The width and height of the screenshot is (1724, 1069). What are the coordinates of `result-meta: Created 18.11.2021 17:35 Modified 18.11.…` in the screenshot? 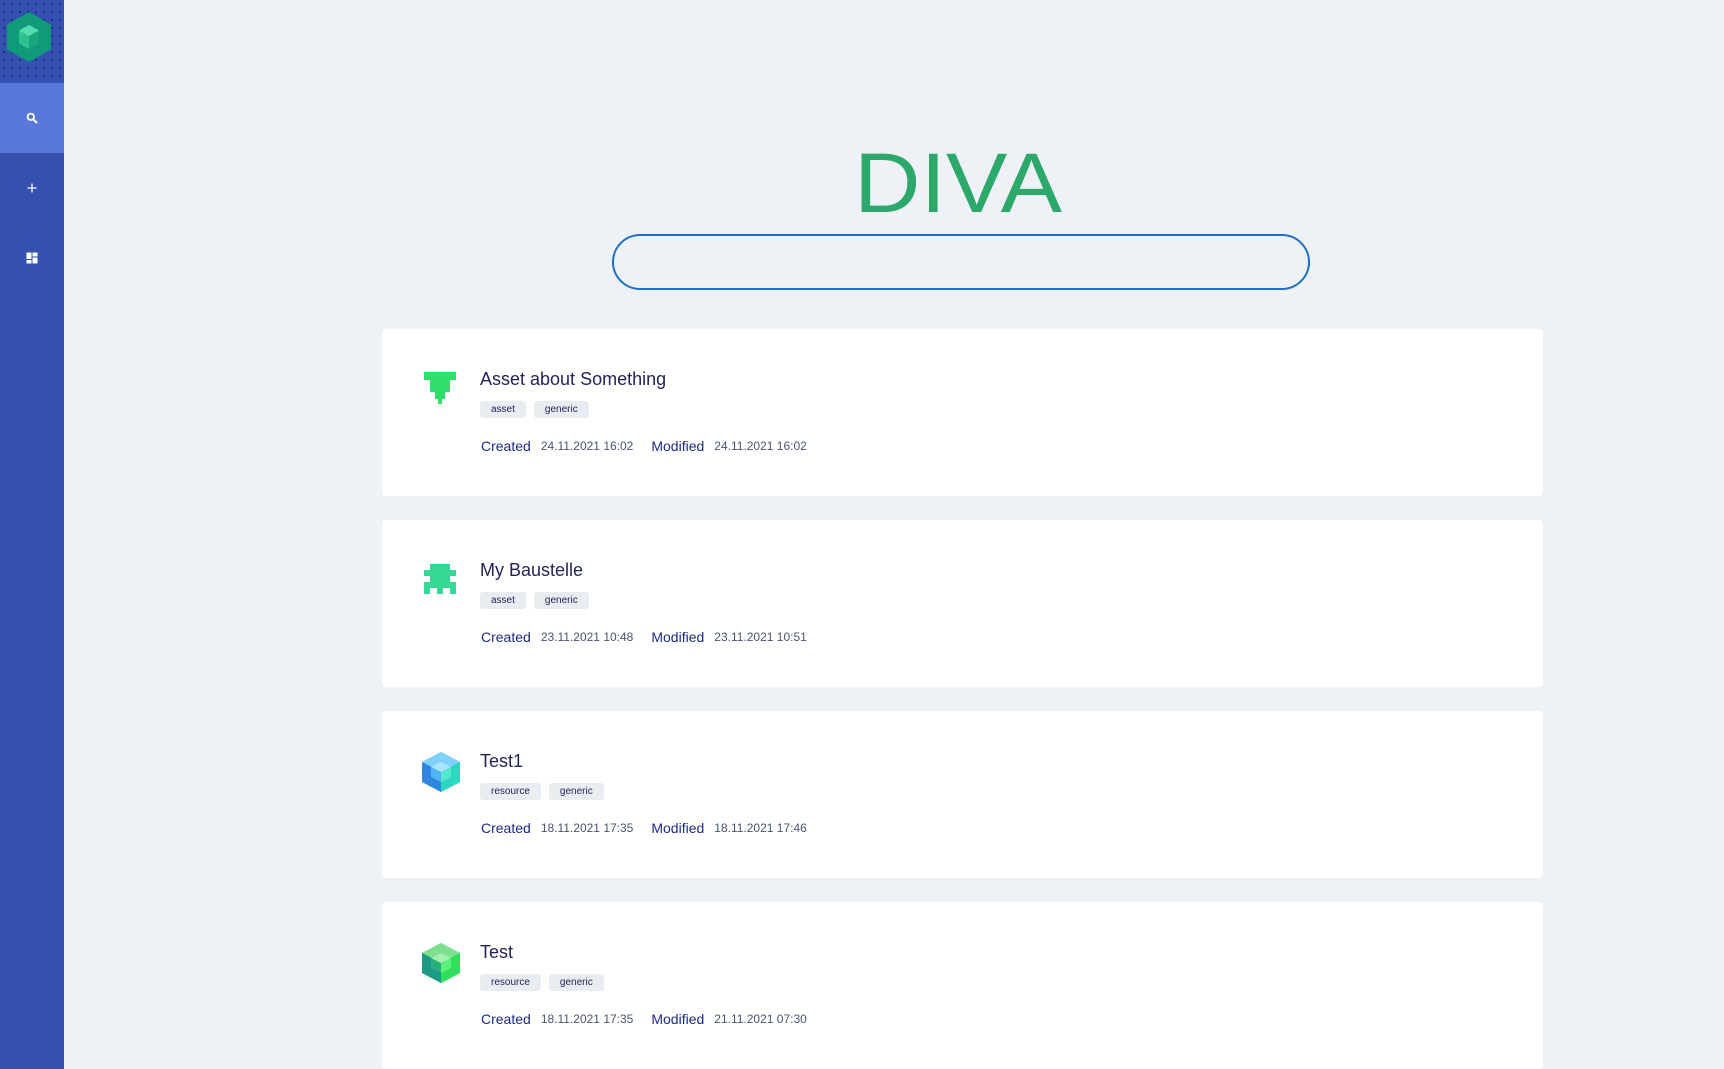 It's located at (653, 828).